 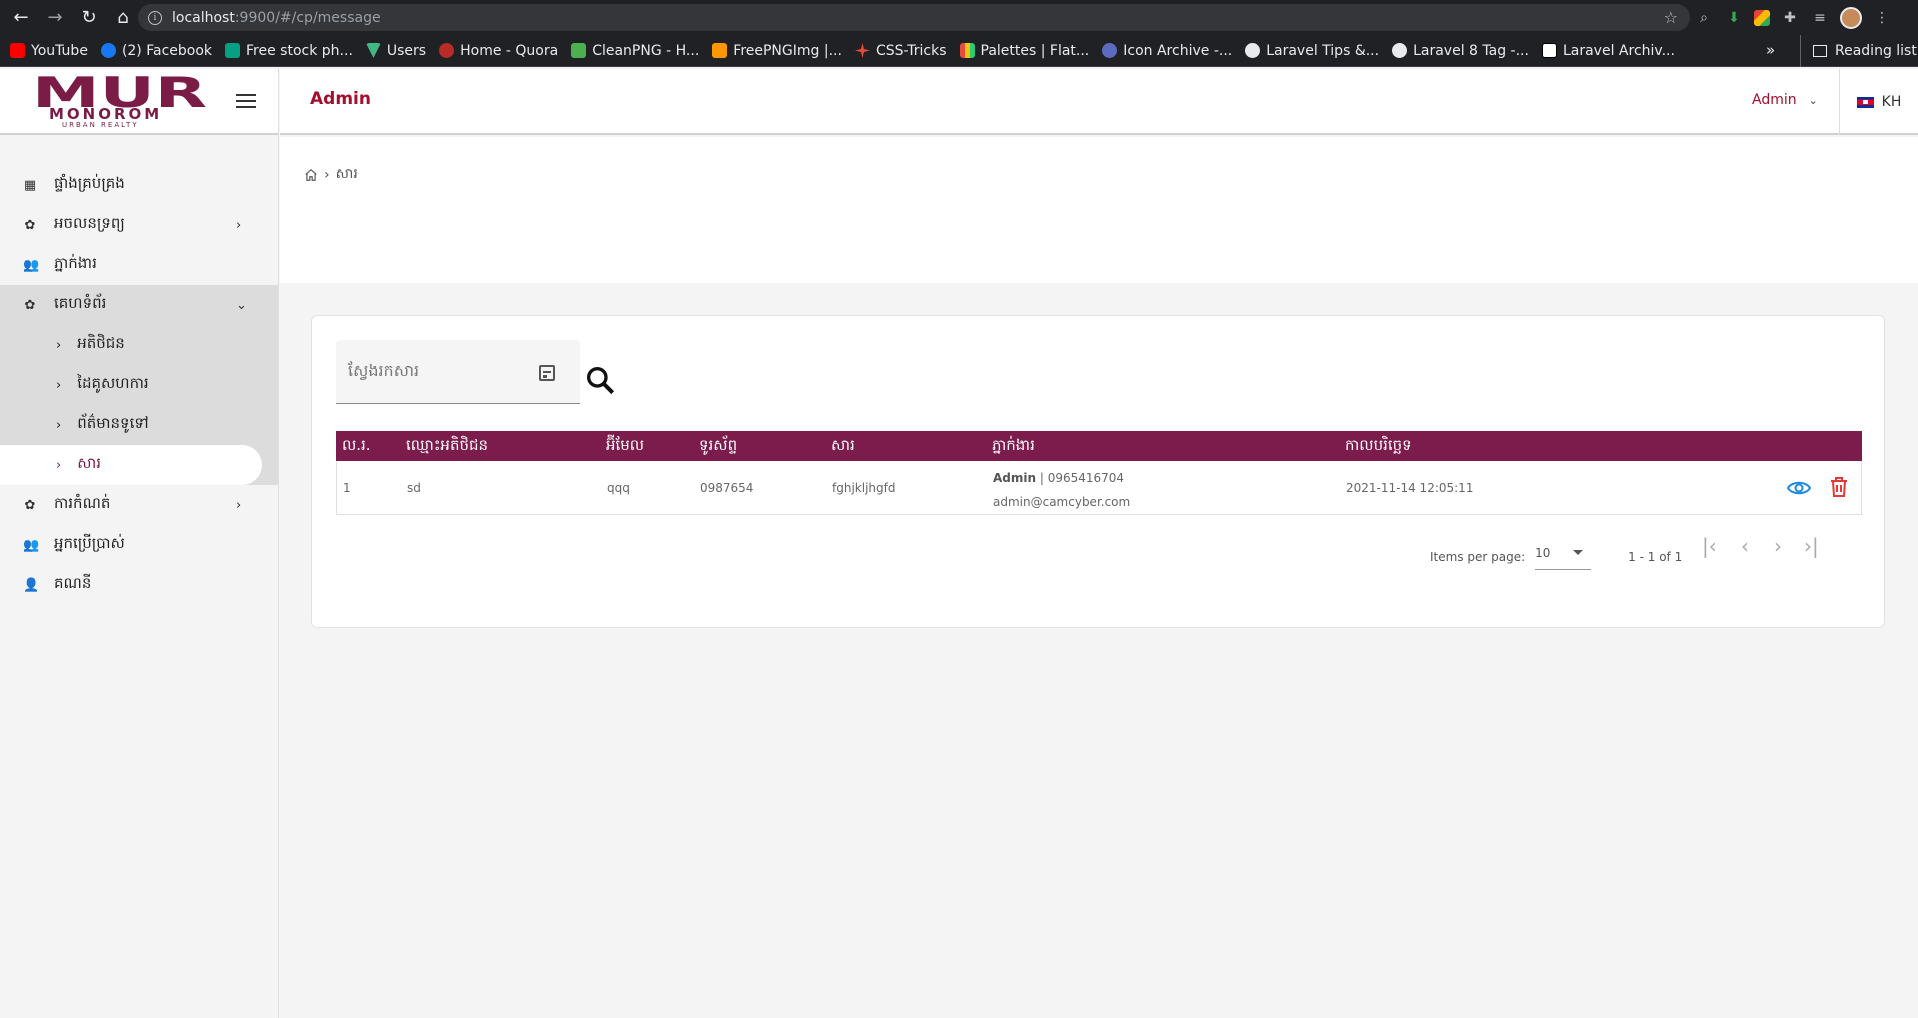 What do you see at coordinates (1778, 546) in the screenshot?
I see `next-page-icon: ›` at bounding box center [1778, 546].